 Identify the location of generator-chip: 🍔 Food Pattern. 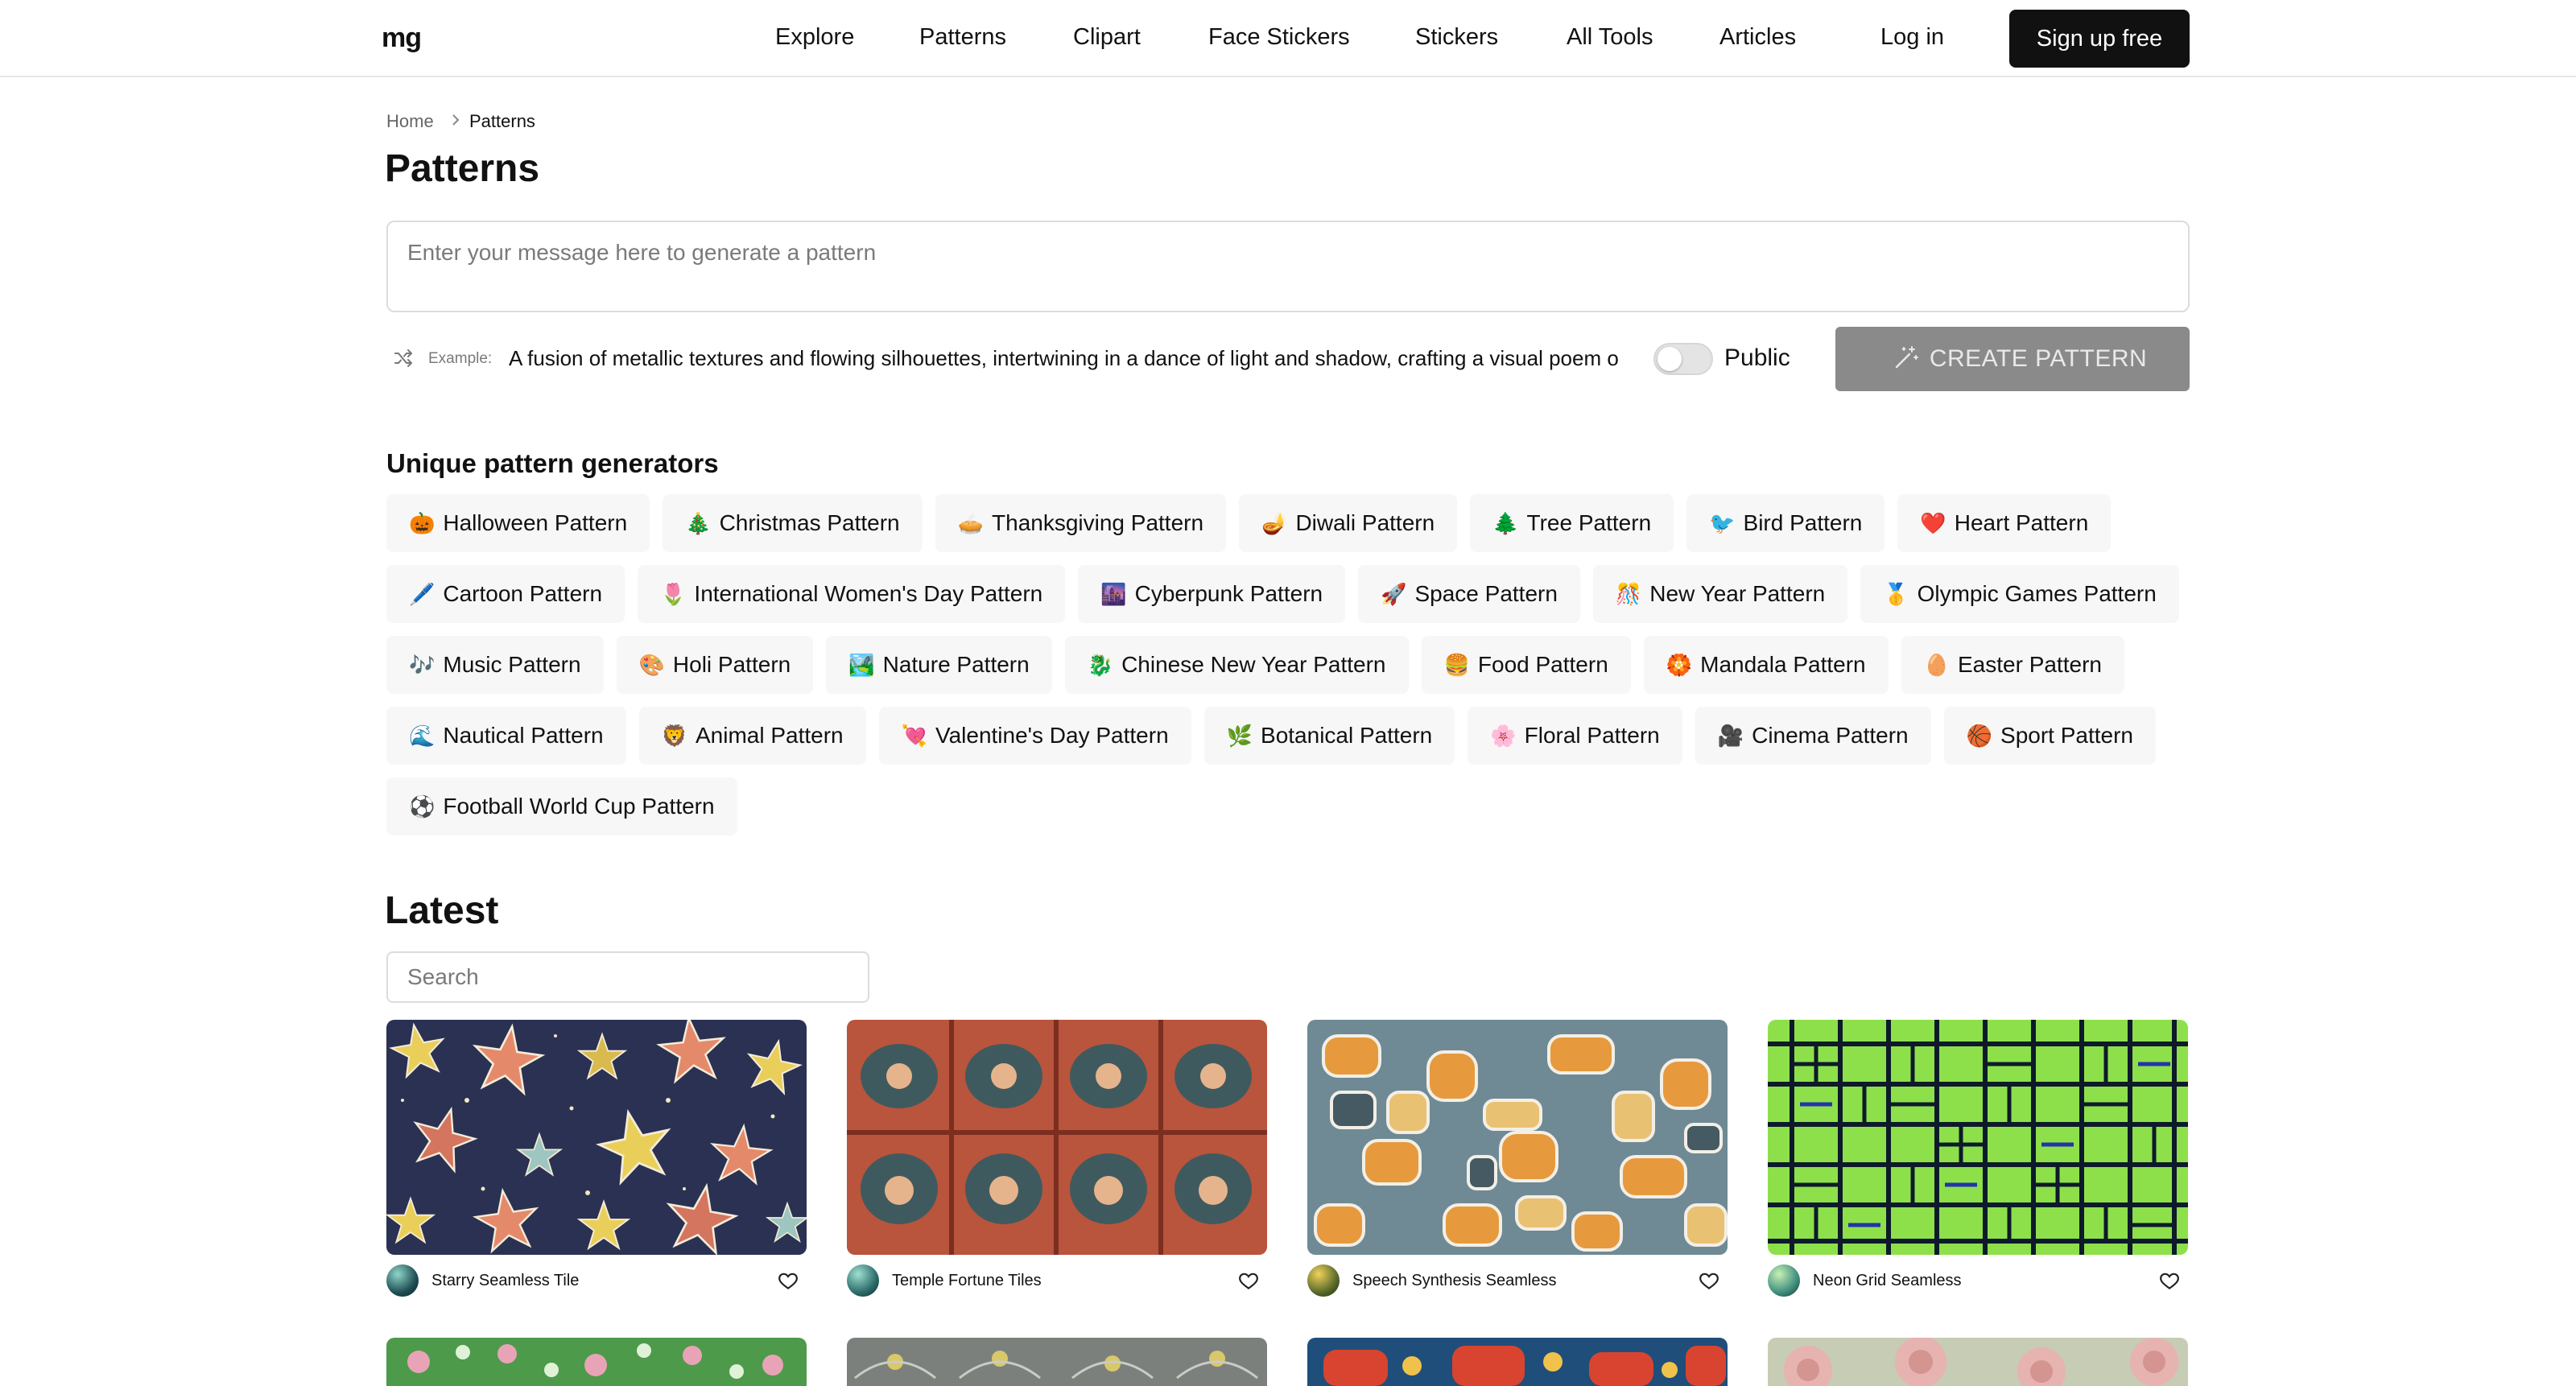
(1526, 665).